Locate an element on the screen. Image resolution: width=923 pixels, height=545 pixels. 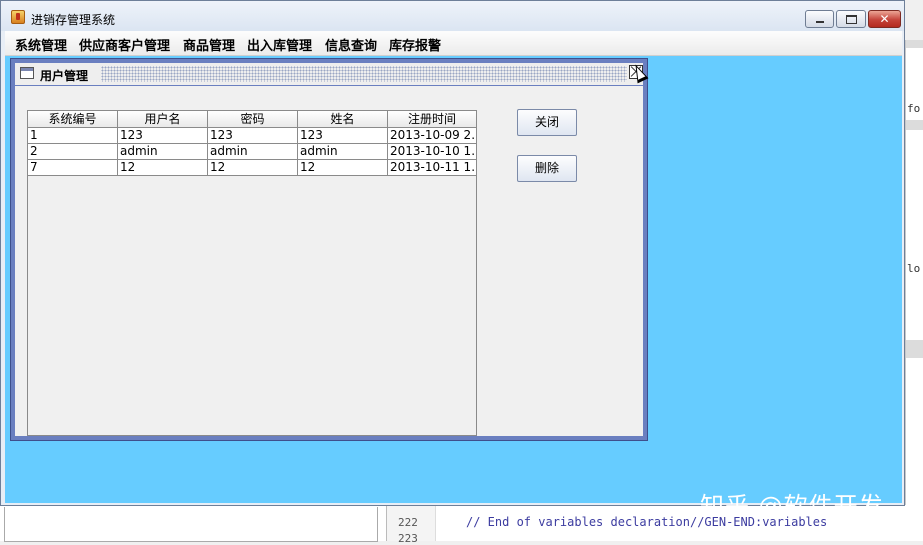
line-number: 222 is located at coordinates (408, 522).